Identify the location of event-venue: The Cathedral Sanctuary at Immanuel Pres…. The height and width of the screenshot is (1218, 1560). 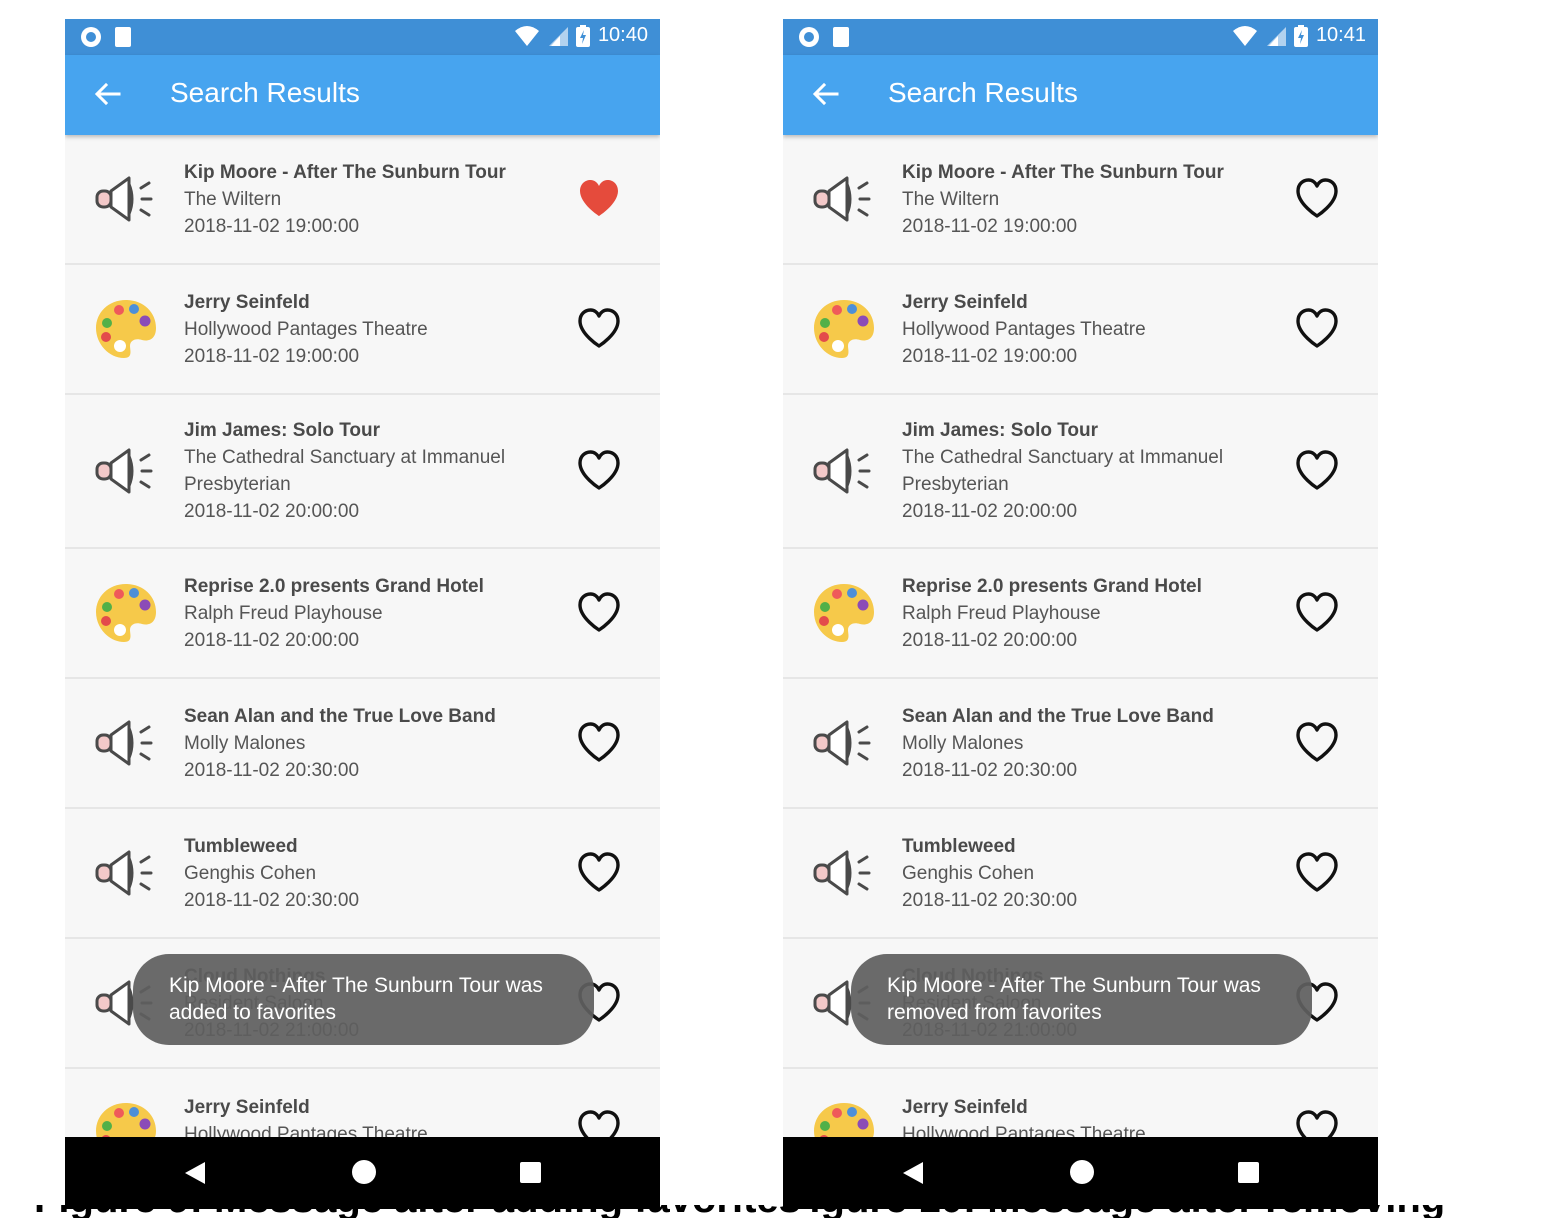
(1063, 471).